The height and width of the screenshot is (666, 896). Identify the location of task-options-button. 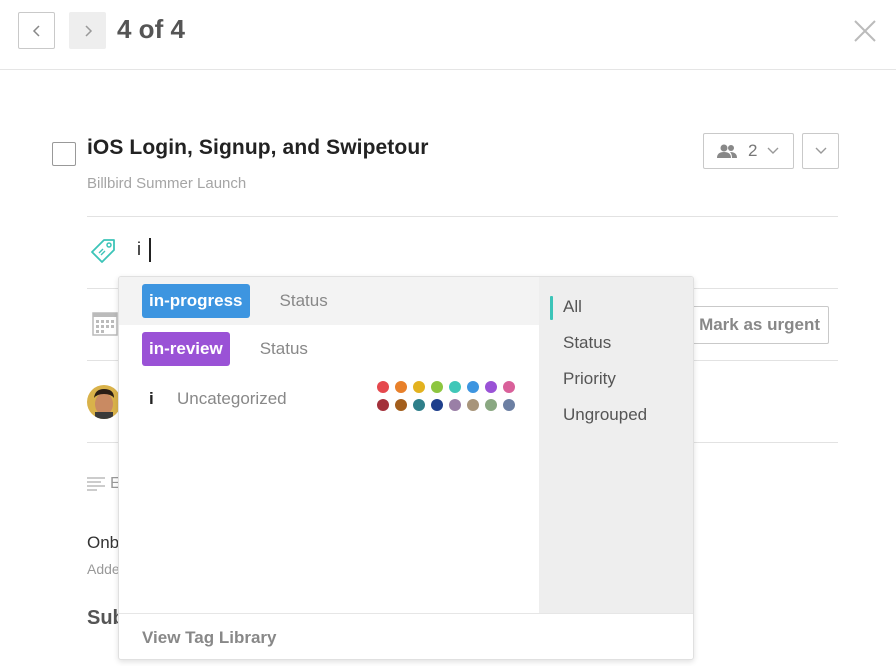
(820, 151).